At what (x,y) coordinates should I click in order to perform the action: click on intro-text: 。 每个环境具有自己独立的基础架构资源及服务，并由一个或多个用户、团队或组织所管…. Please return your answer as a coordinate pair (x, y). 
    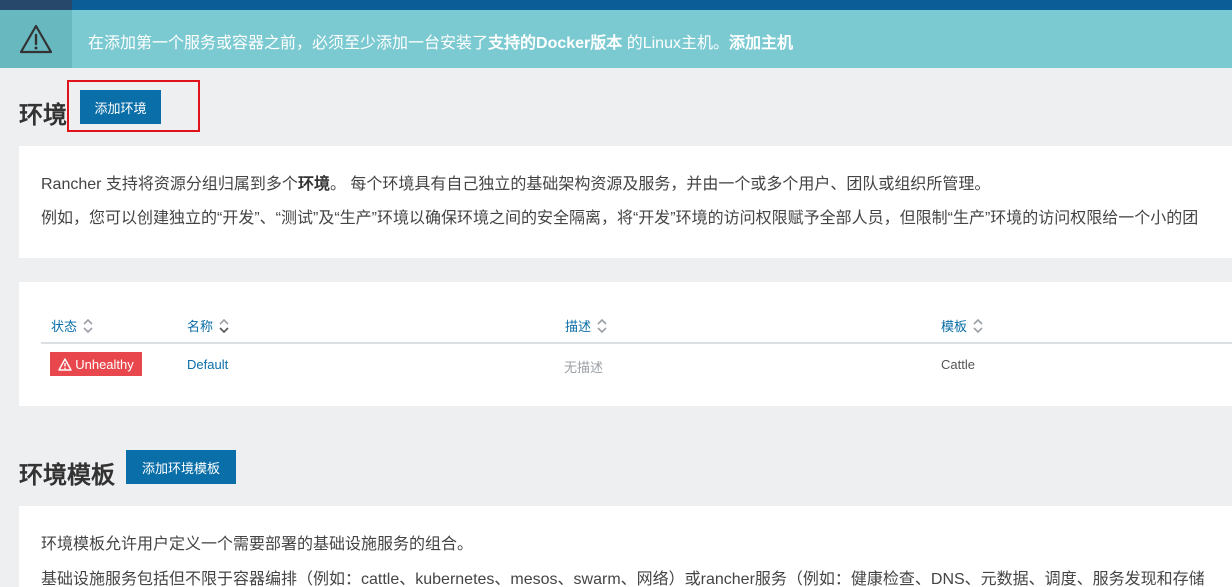
    Looking at the image, I should click on (660, 184).